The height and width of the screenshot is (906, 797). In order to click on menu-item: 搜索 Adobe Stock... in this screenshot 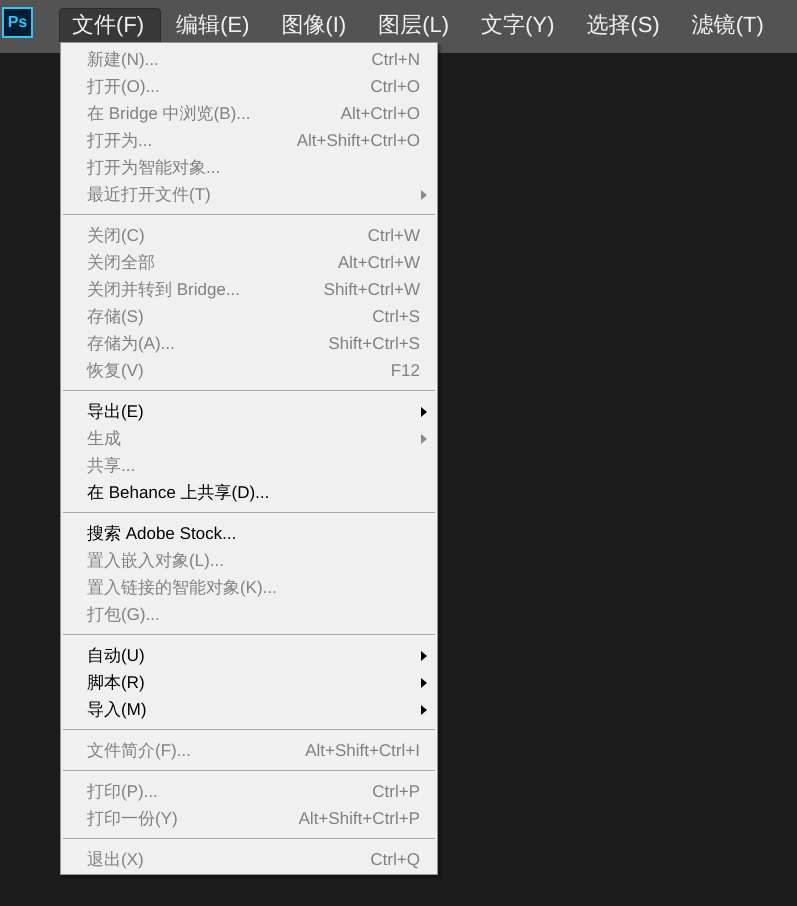, I will do `click(161, 533)`.